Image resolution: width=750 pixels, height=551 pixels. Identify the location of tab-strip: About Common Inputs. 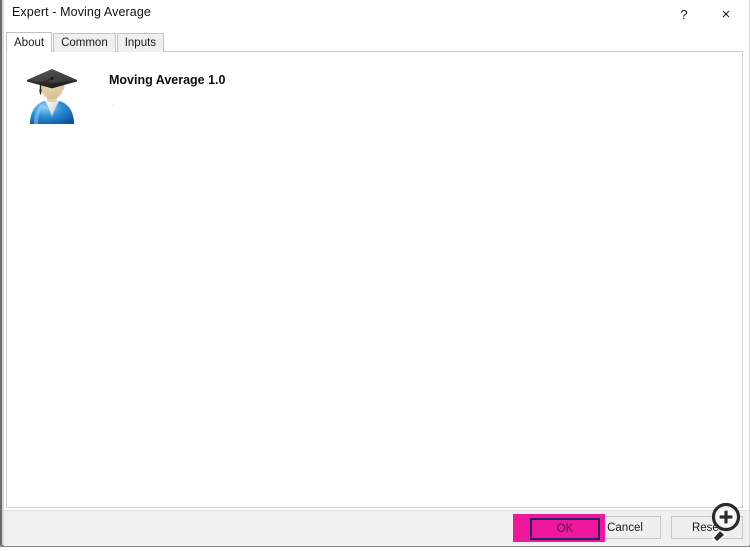
(85, 42).